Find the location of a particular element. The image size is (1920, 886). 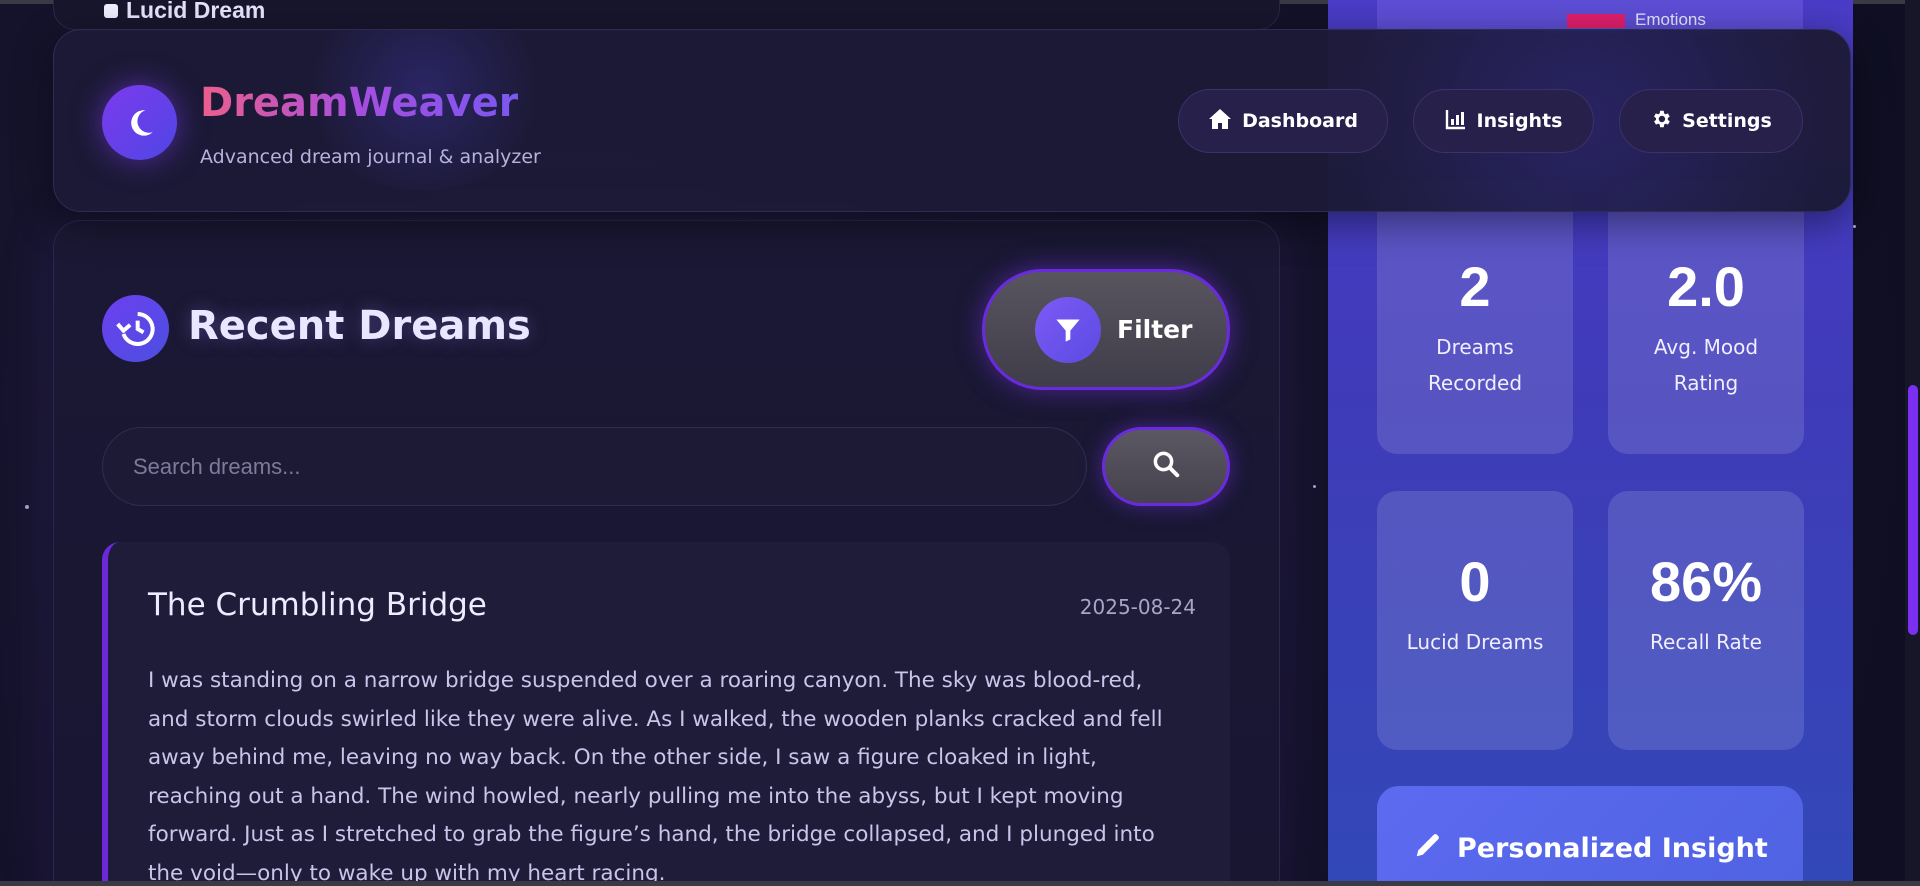

nav-dashboard-button: Dashboard is located at coordinates (1283, 121).